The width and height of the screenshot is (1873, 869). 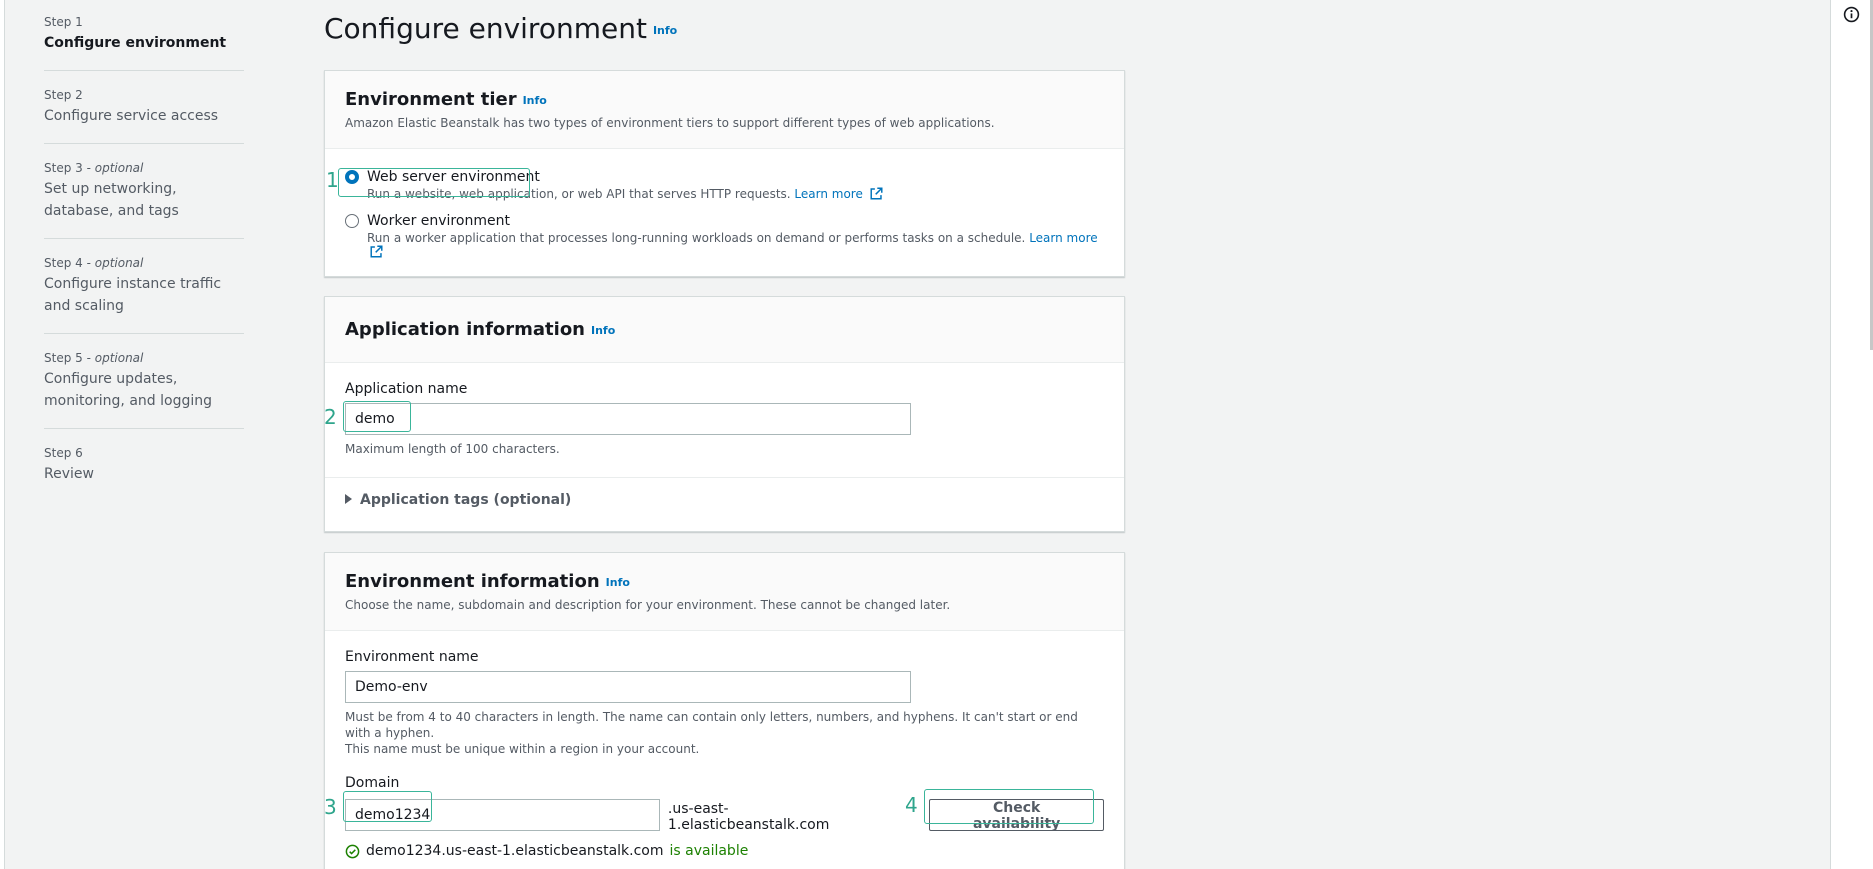 What do you see at coordinates (618, 582) in the screenshot?
I see `env-info-link: Info` at bounding box center [618, 582].